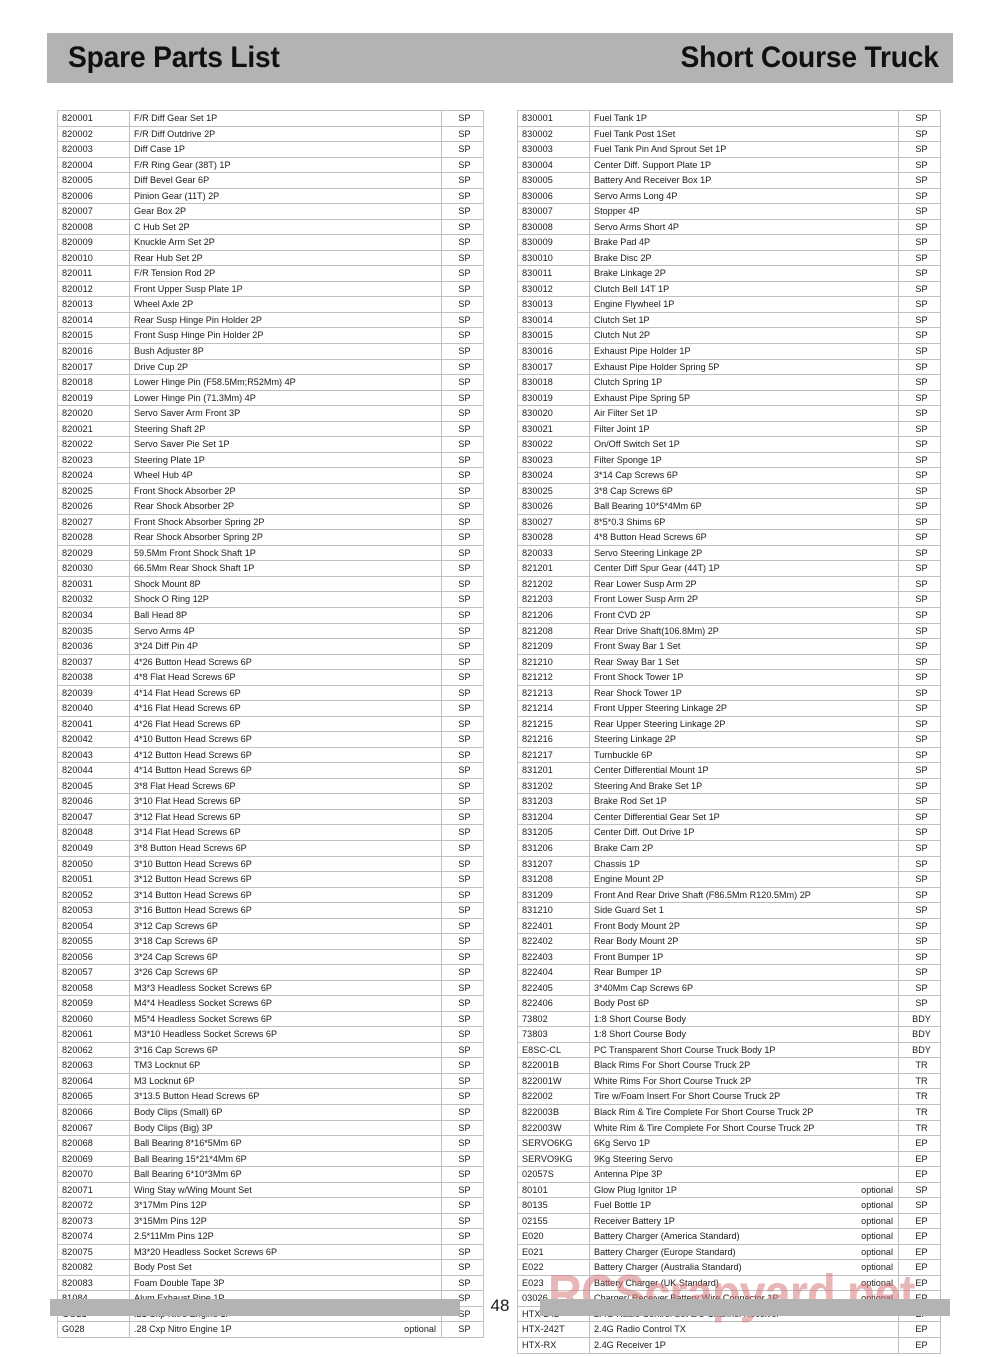 Image resolution: width=1000 pixels, height=1357 pixels. What do you see at coordinates (93, 926) in the screenshot?
I see `part-number-cell: 820054` at bounding box center [93, 926].